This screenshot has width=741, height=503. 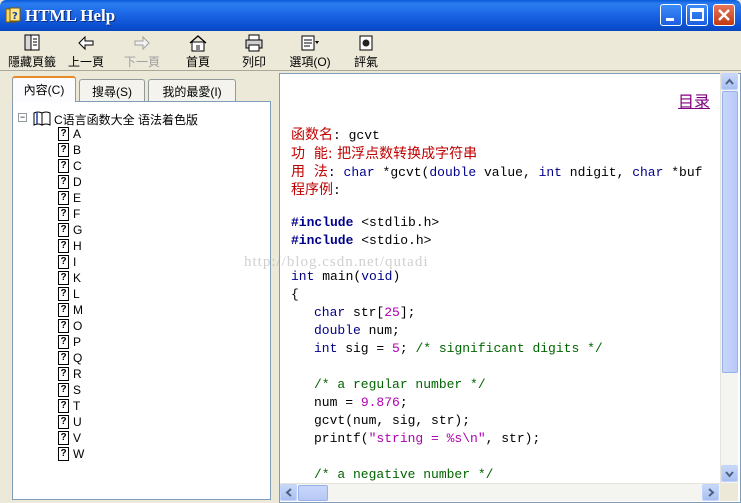 What do you see at coordinates (77, 374) in the screenshot?
I see `tree-item-label: R` at bounding box center [77, 374].